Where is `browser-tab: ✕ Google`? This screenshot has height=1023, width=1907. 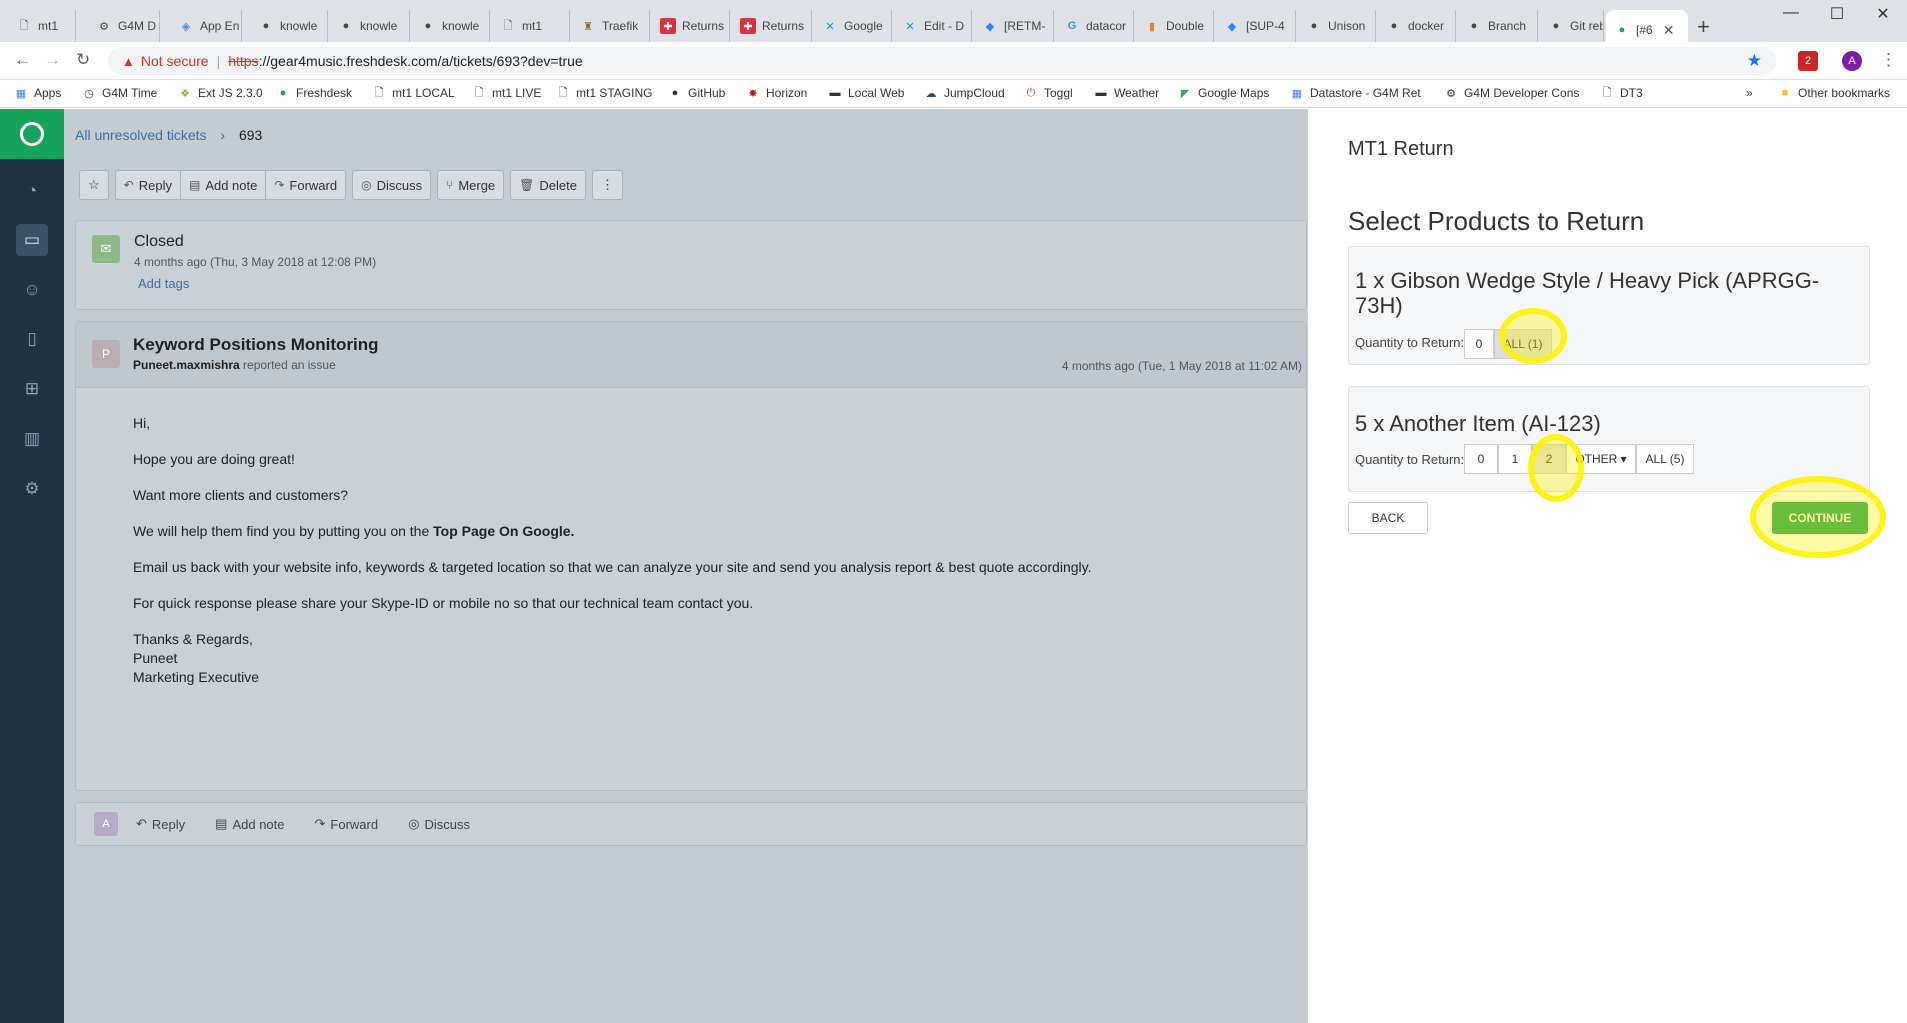 browser-tab: ✕ Google is located at coordinates (853, 26).